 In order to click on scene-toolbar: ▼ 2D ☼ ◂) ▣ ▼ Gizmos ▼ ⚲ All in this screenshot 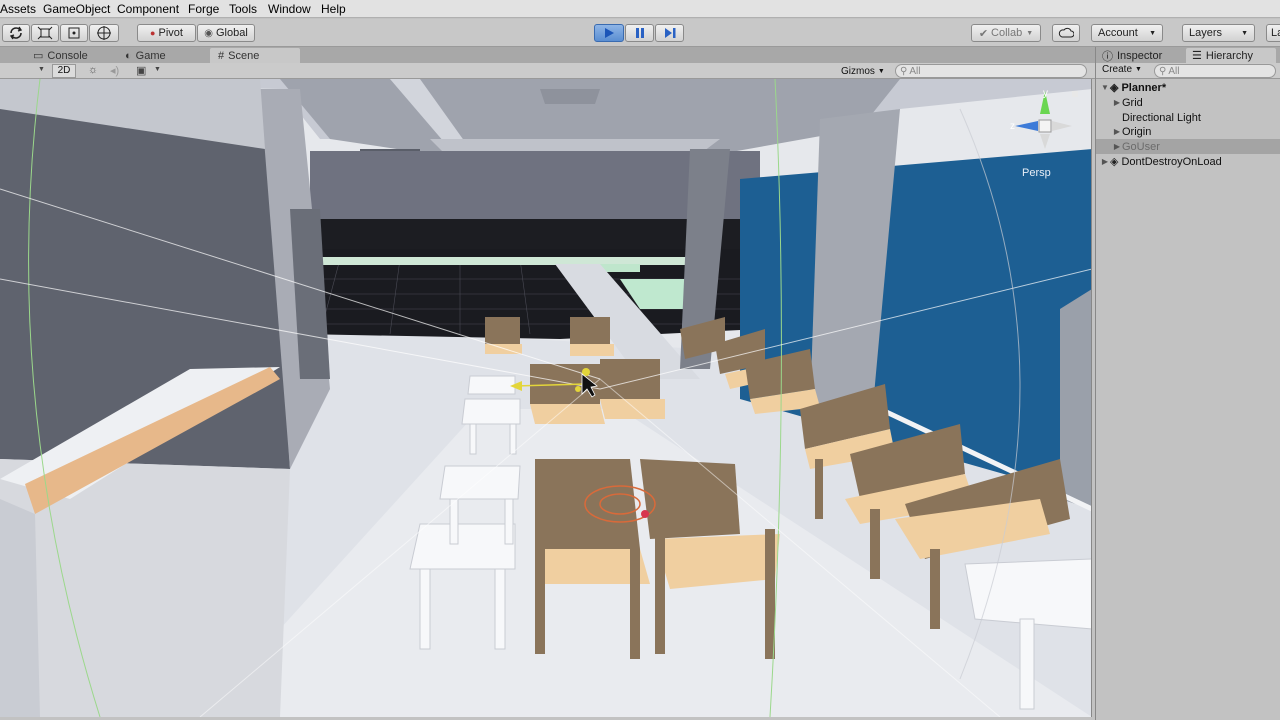, I will do `click(547, 71)`.